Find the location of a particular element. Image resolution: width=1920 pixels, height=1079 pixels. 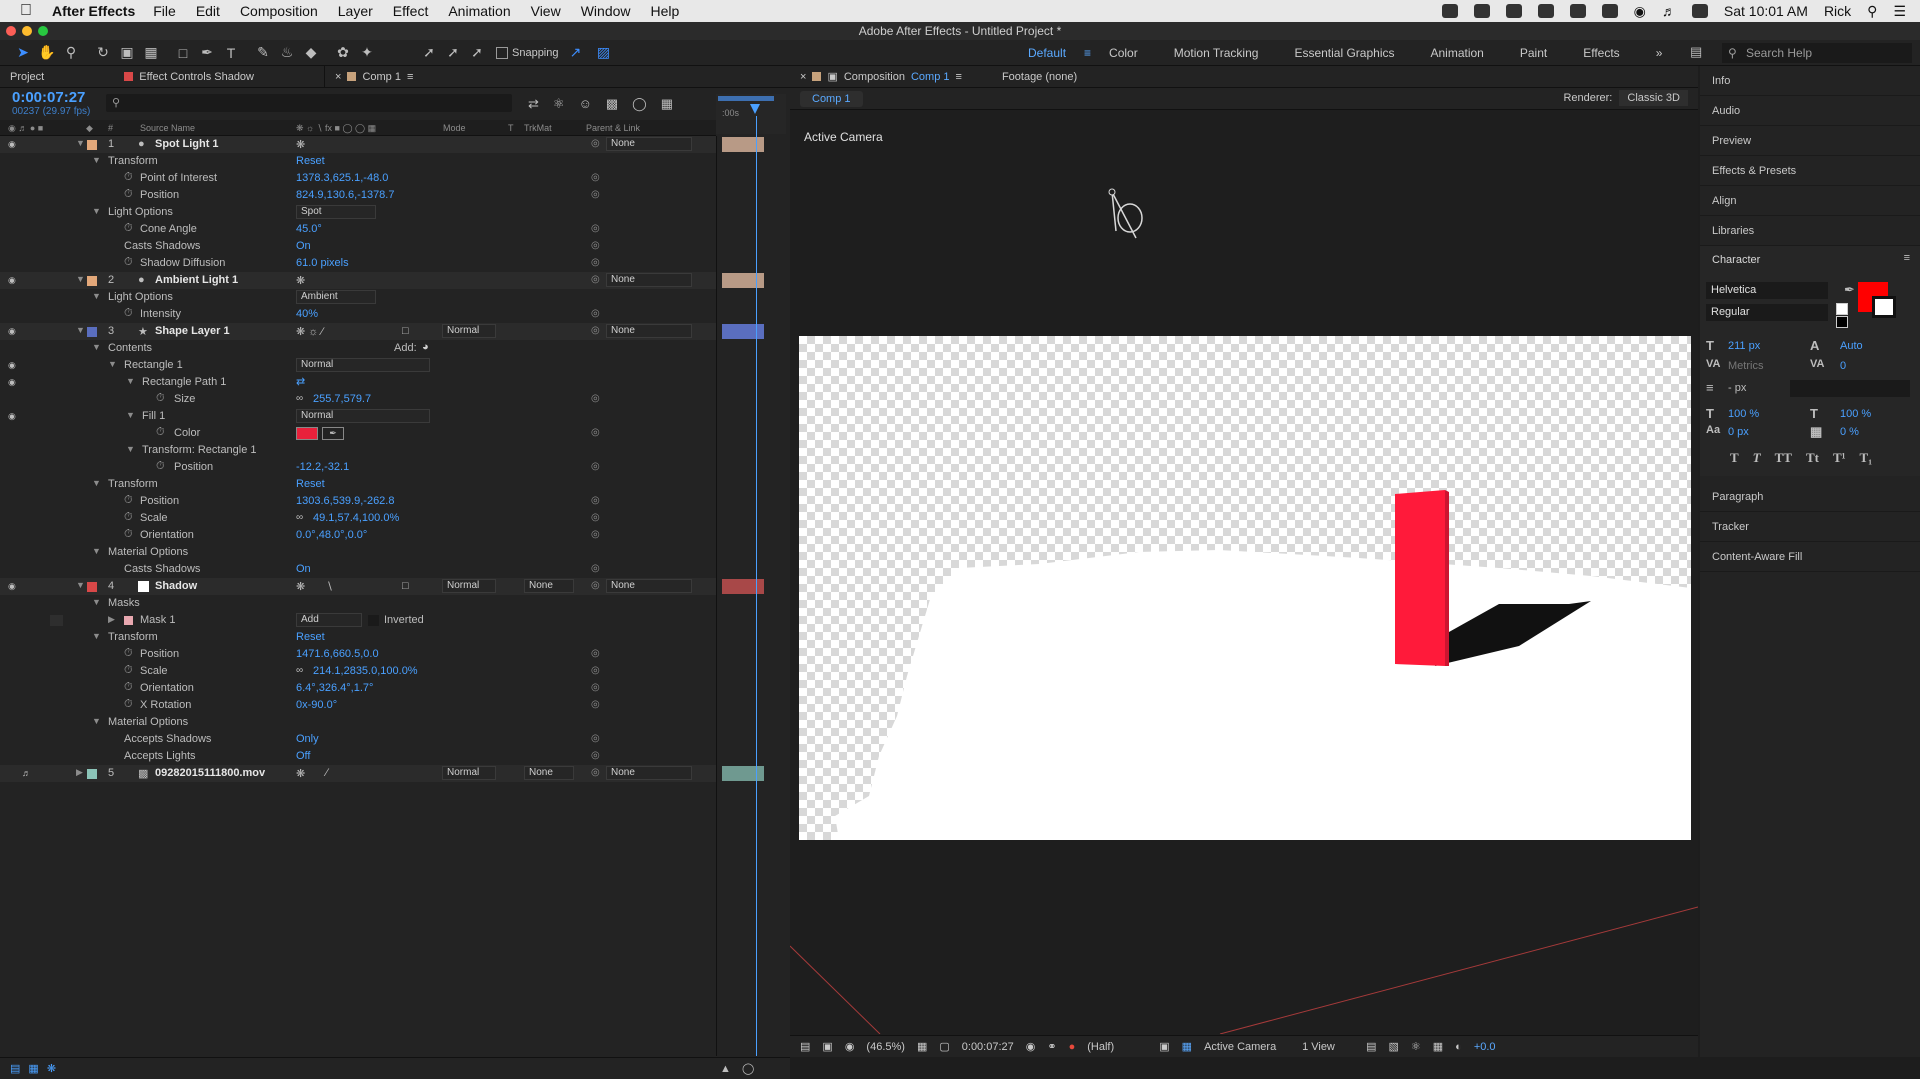

light-type-dropdown: Ambient is located at coordinates (336, 297).